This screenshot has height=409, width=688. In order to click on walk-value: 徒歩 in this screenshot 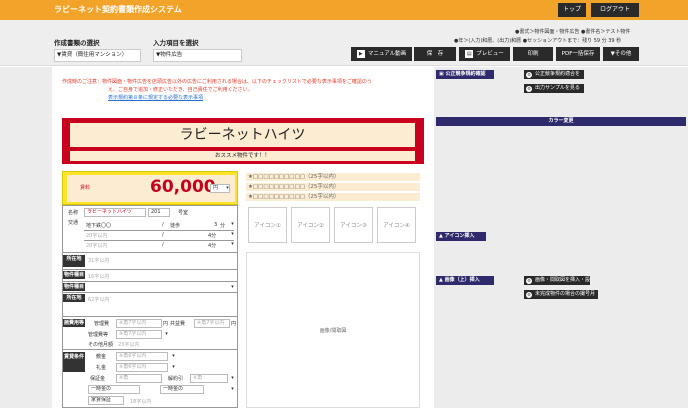, I will do `click(175, 225)`.